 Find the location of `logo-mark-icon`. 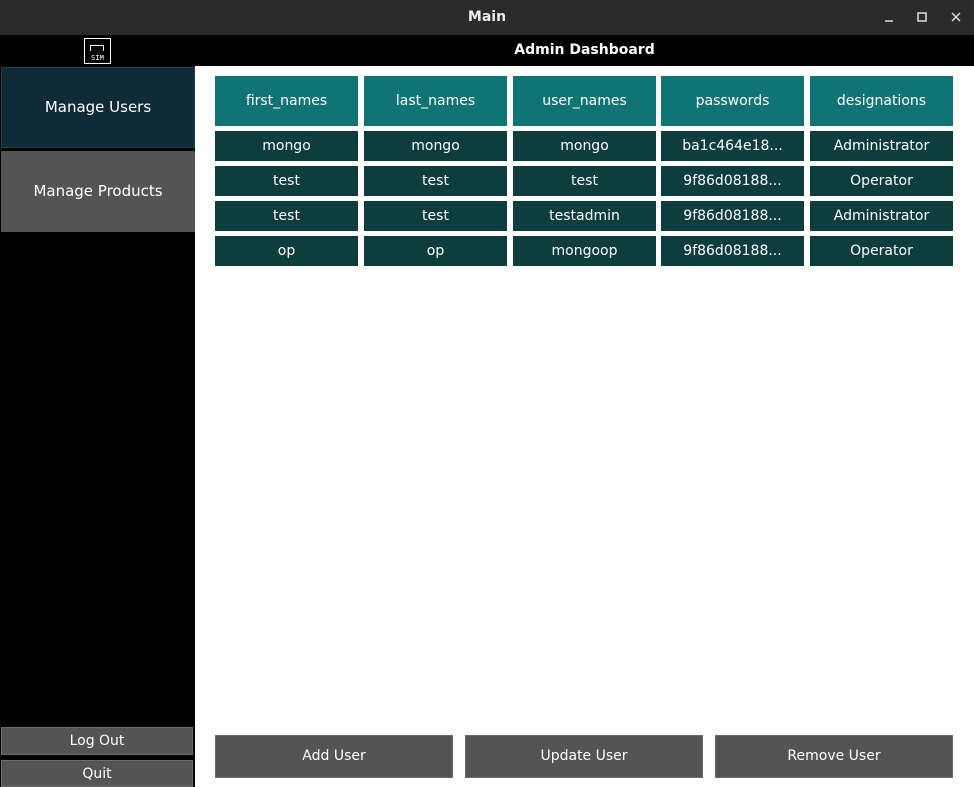

logo-mark-icon is located at coordinates (97, 48).